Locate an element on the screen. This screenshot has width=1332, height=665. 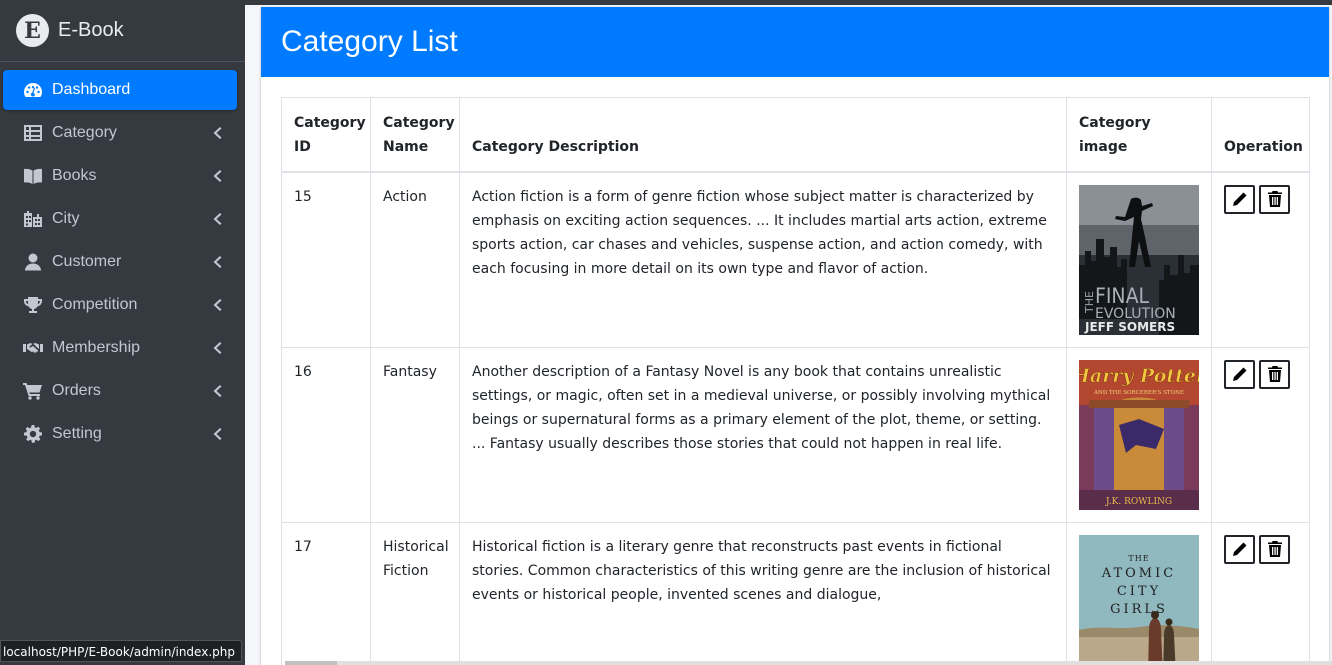
category-id-cell: 15 is located at coordinates (326, 259).